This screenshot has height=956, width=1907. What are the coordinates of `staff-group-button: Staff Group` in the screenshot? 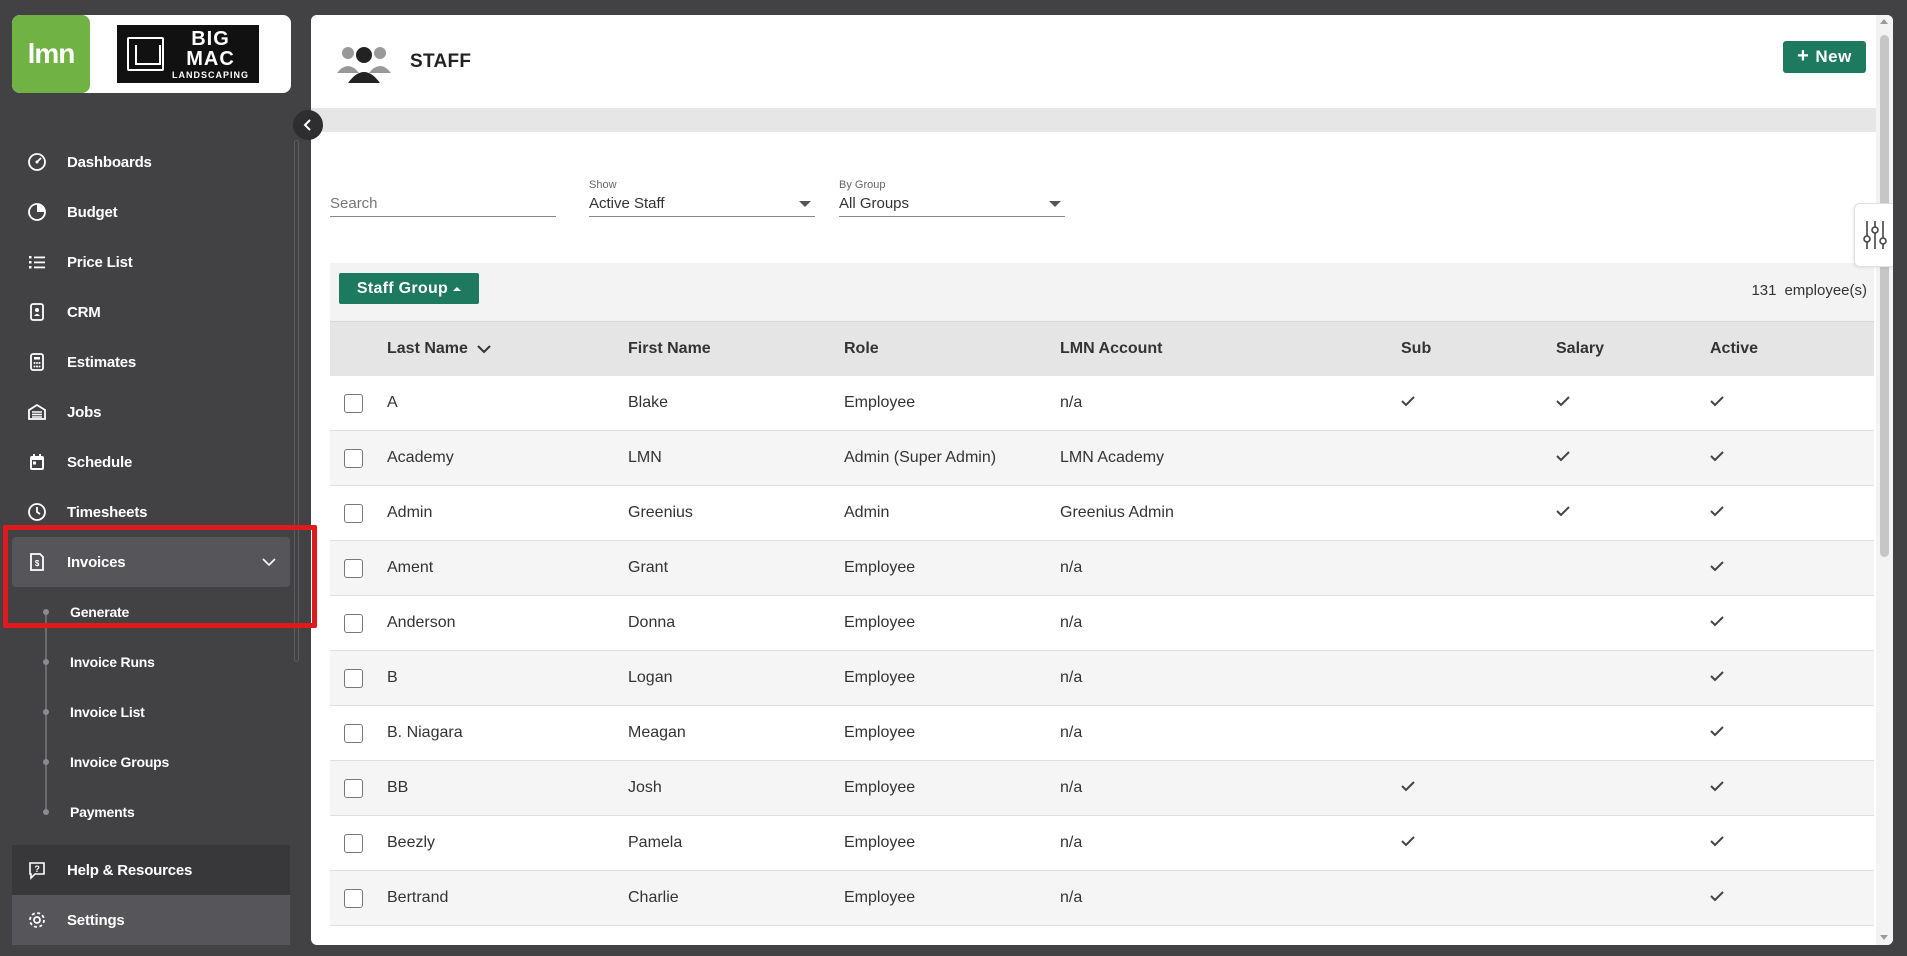 It's located at (409, 288).